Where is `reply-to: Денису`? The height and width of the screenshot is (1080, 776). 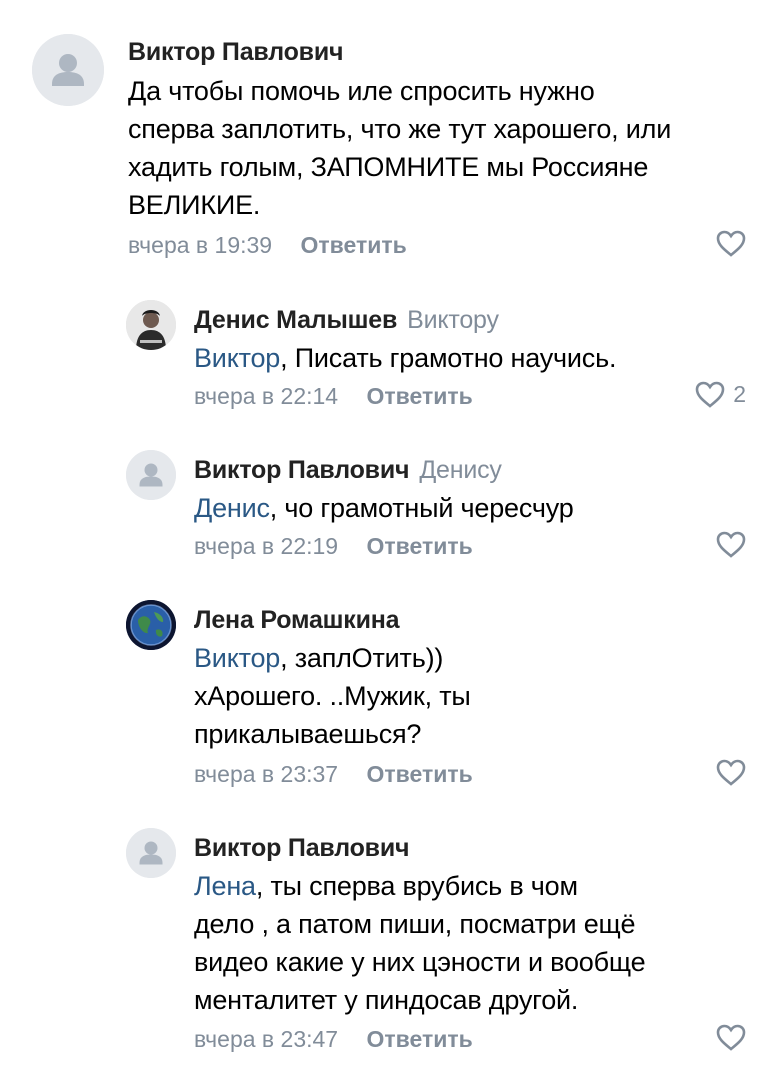 reply-to: Денису is located at coordinates (460, 470).